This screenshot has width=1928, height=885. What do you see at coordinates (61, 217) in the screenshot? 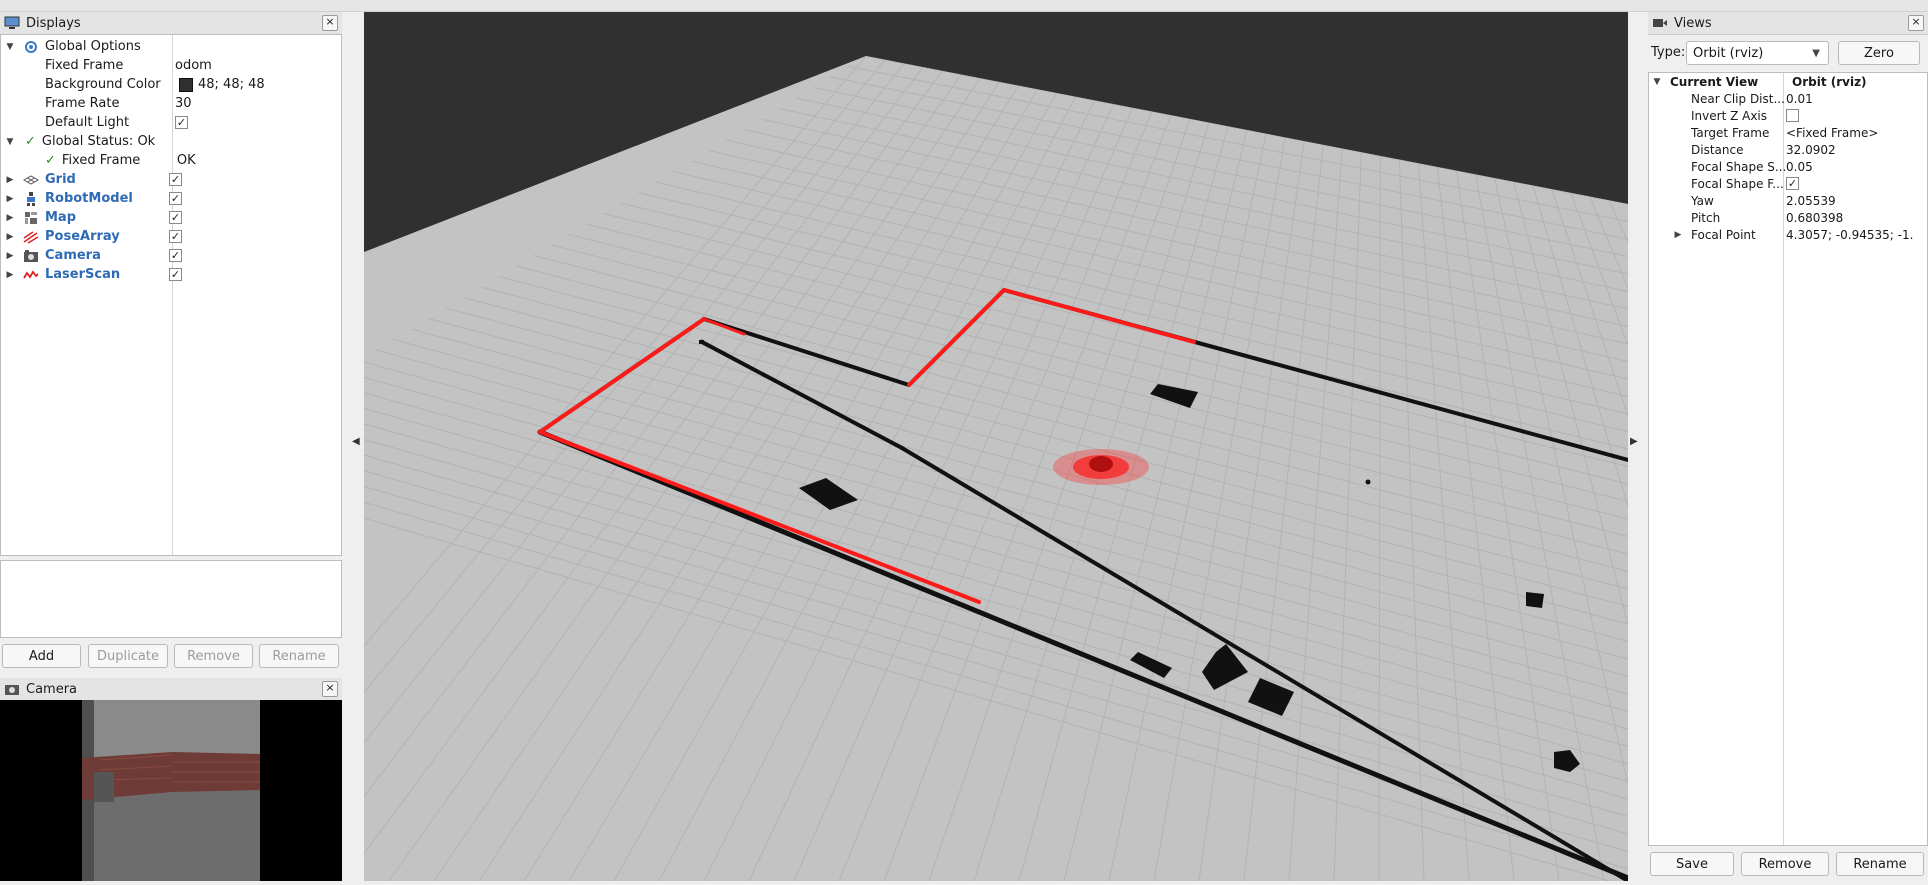
I see `row-label: Map` at bounding box center [61, 217].